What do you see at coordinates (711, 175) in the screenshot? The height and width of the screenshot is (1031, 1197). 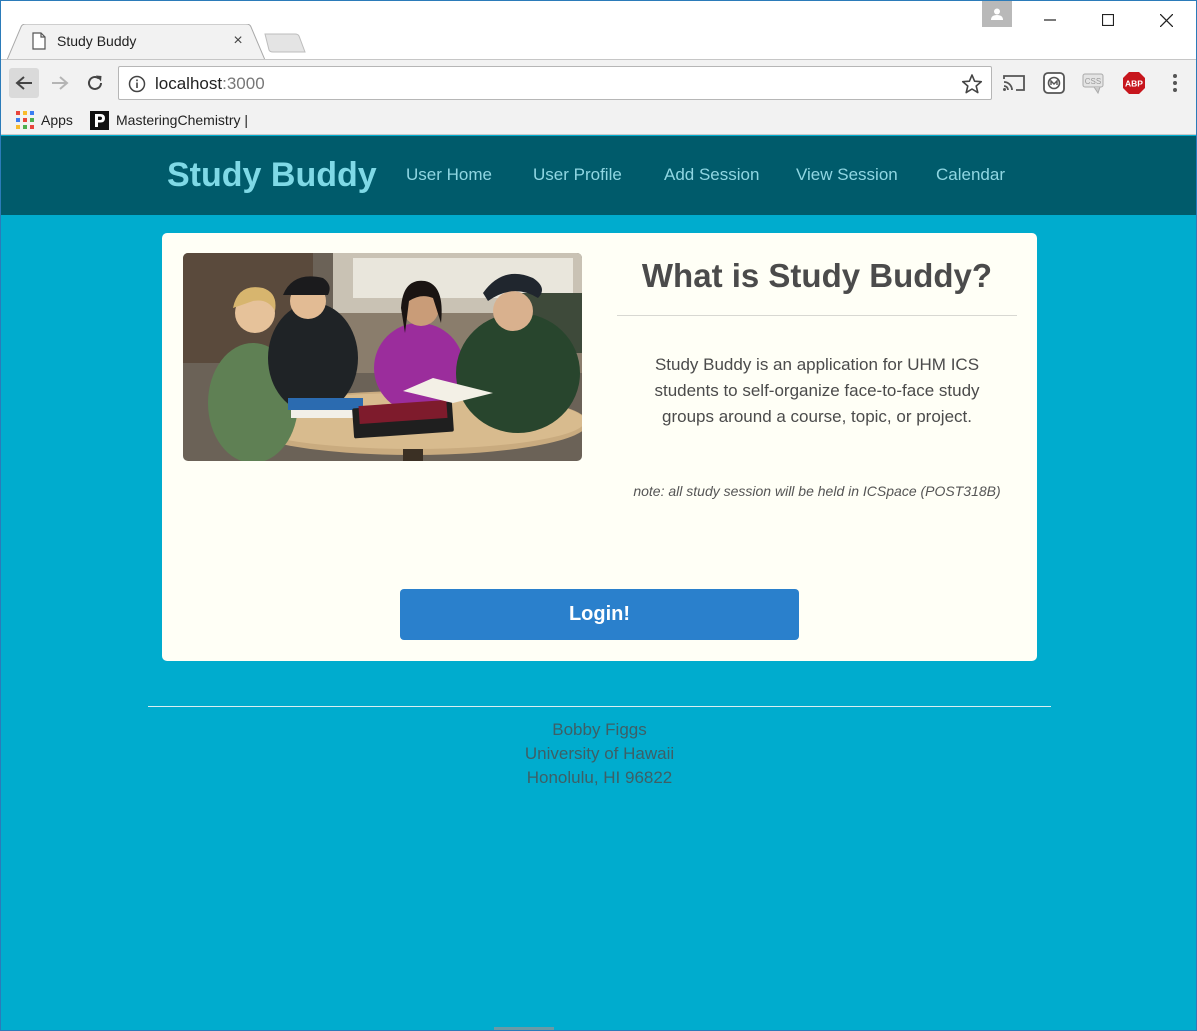 I see `nav-add-session: Add Session` at bounding box center [711, 175].